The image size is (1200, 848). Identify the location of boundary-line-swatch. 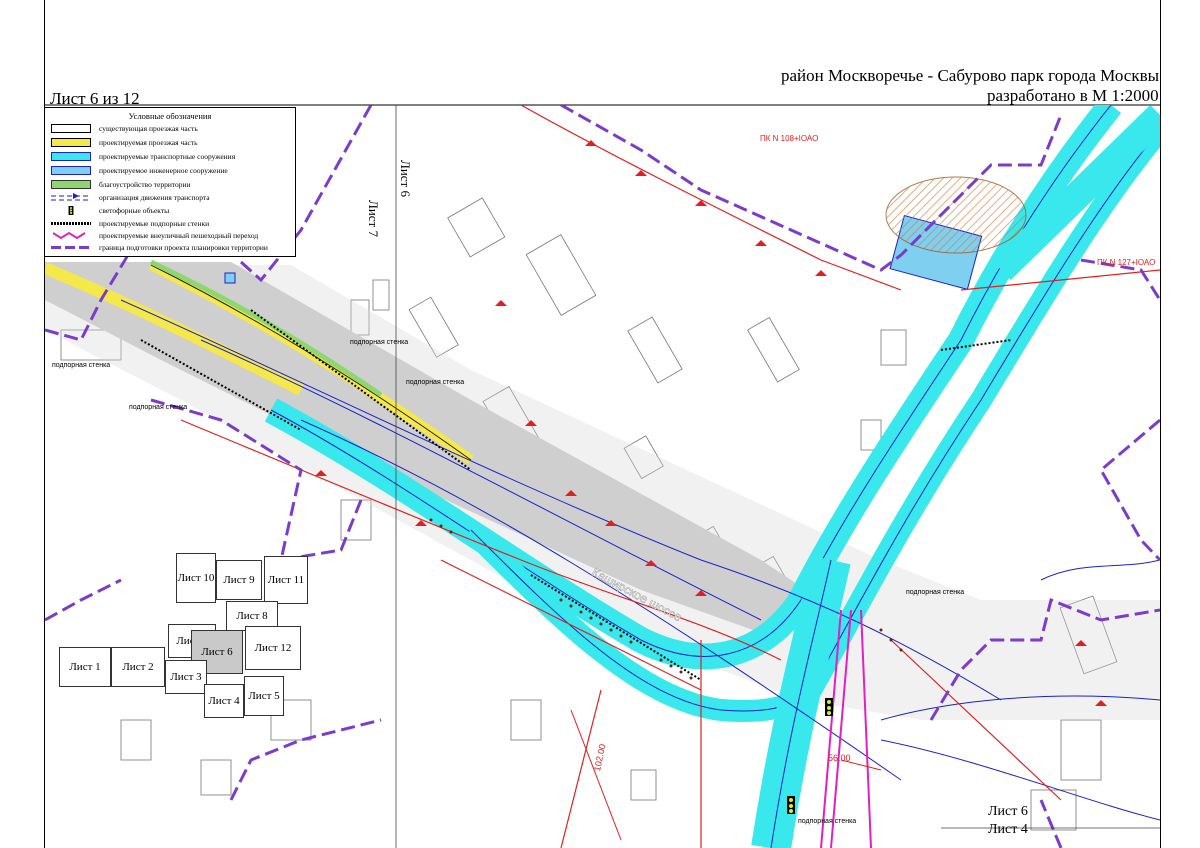
(71, 247).